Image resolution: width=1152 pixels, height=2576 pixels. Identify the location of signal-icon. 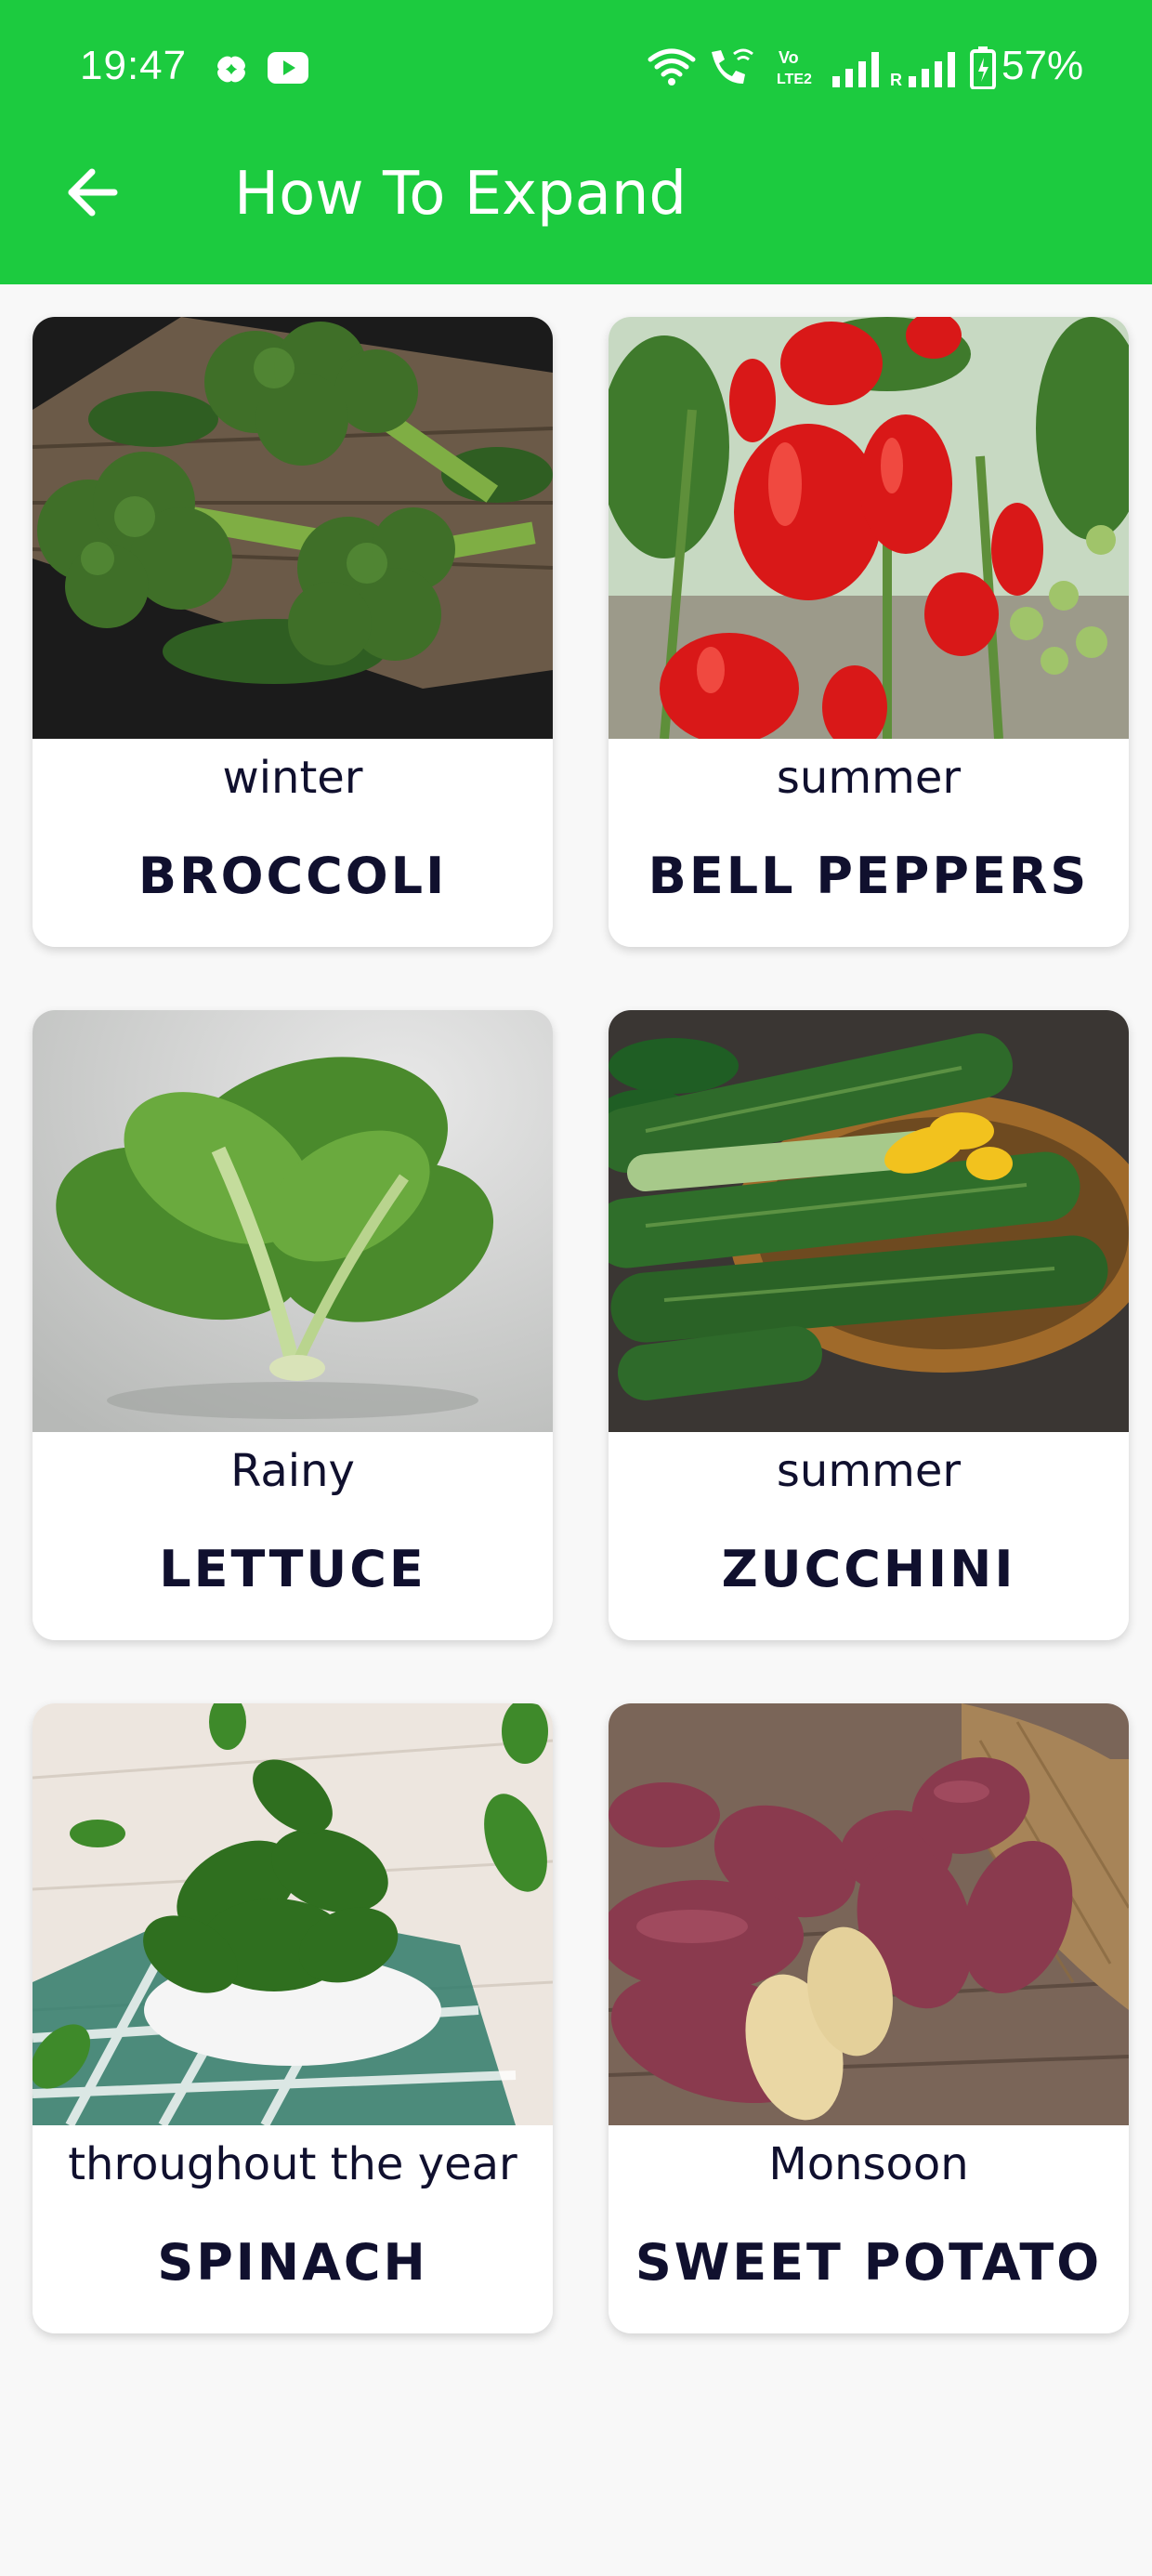
(856, 72).